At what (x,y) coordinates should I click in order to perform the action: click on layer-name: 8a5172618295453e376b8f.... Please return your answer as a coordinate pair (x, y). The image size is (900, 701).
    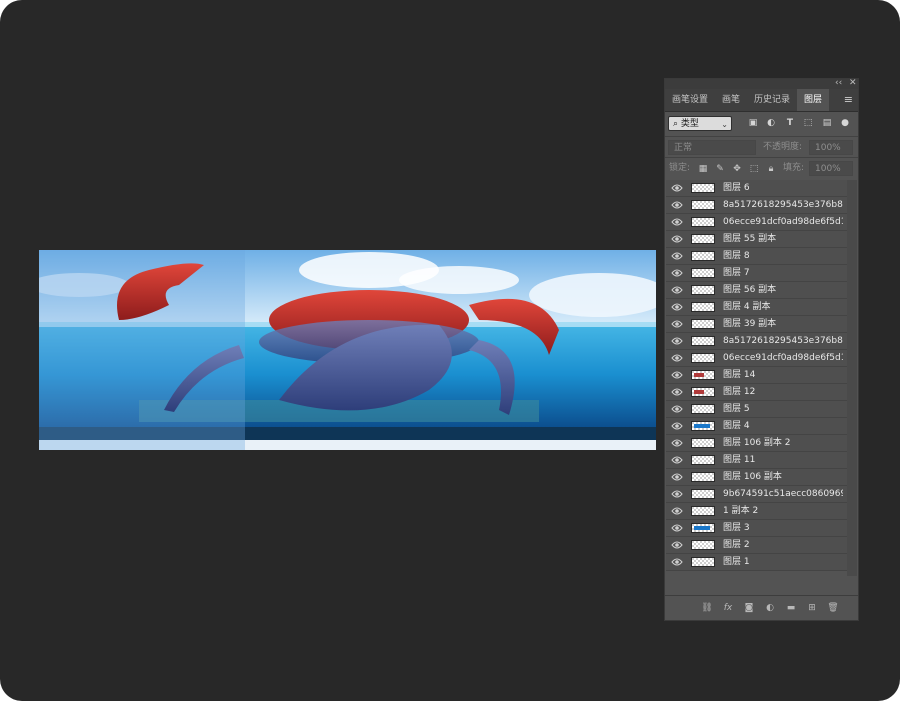
    Looking at the image, I should click on (783, 341).